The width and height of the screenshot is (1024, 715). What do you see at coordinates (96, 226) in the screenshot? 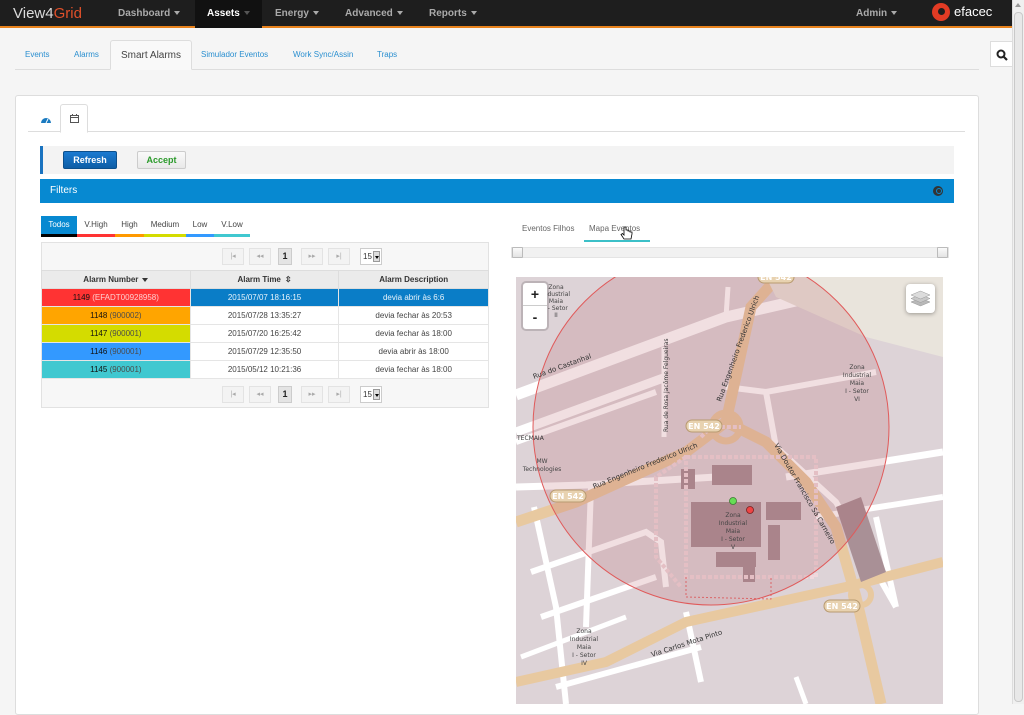
I see `filter-vhigh: V.High` at bounding box center [96, 226].